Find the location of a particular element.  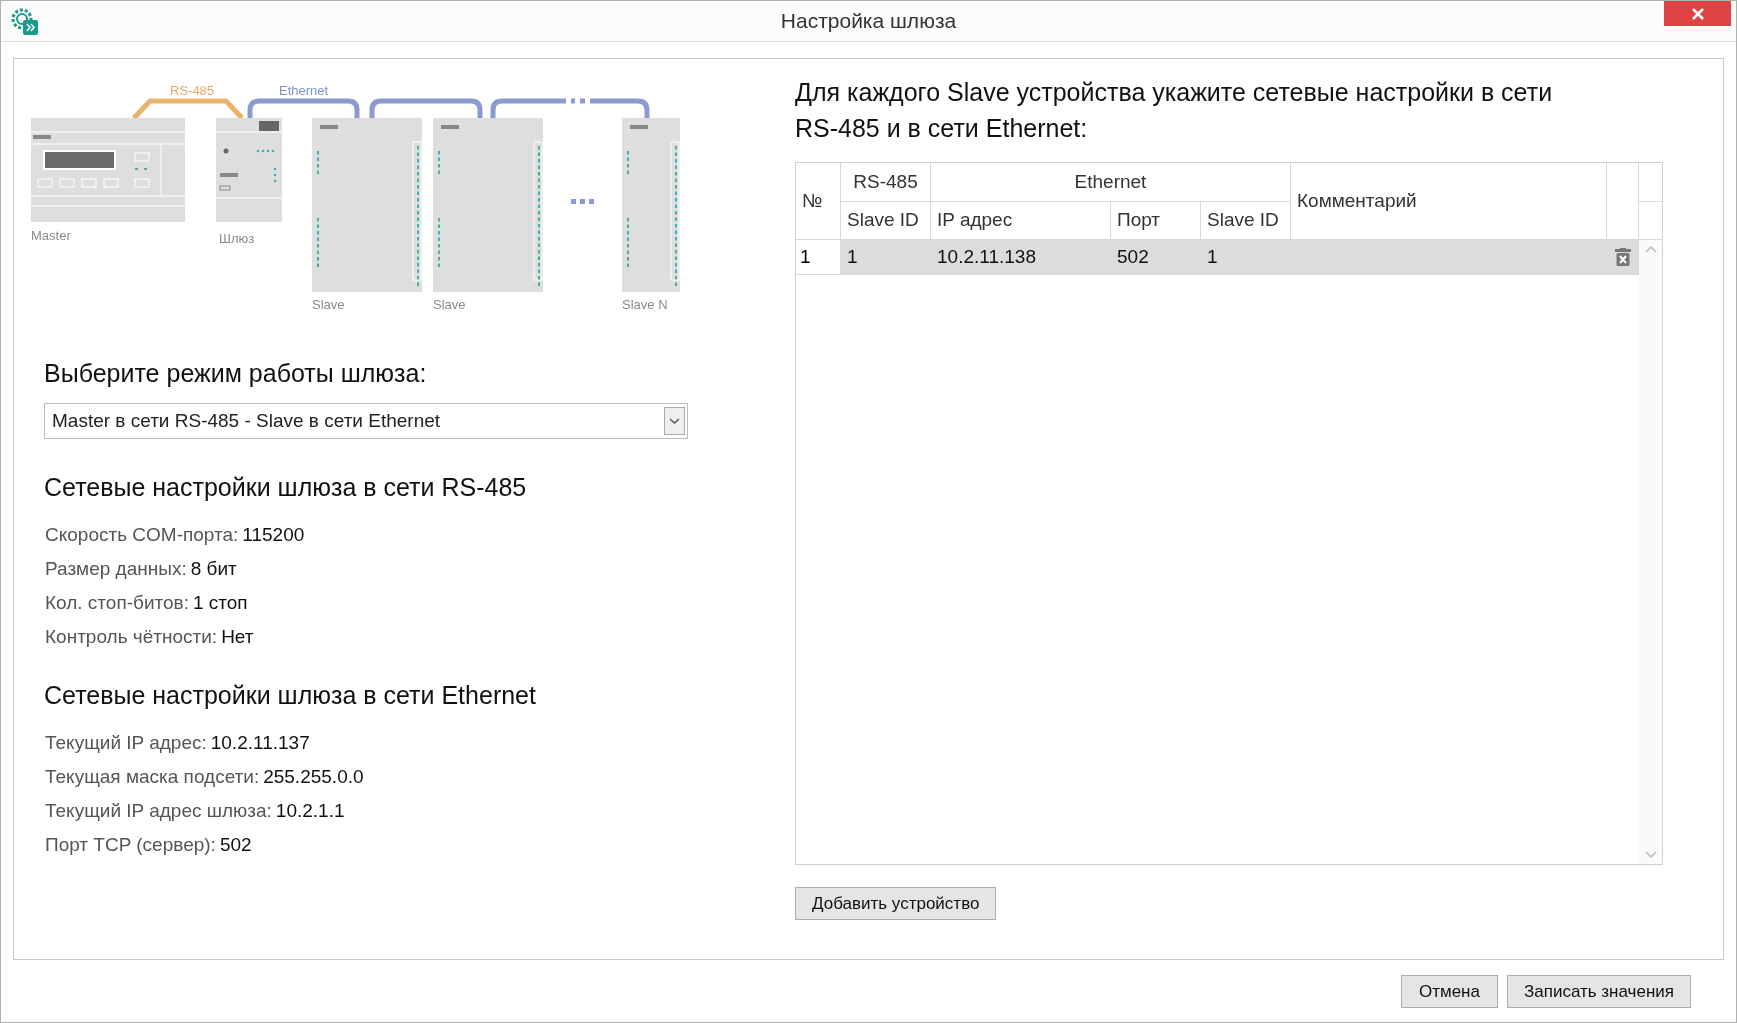

device-label: Slave N is located at coordinates (645, 304).